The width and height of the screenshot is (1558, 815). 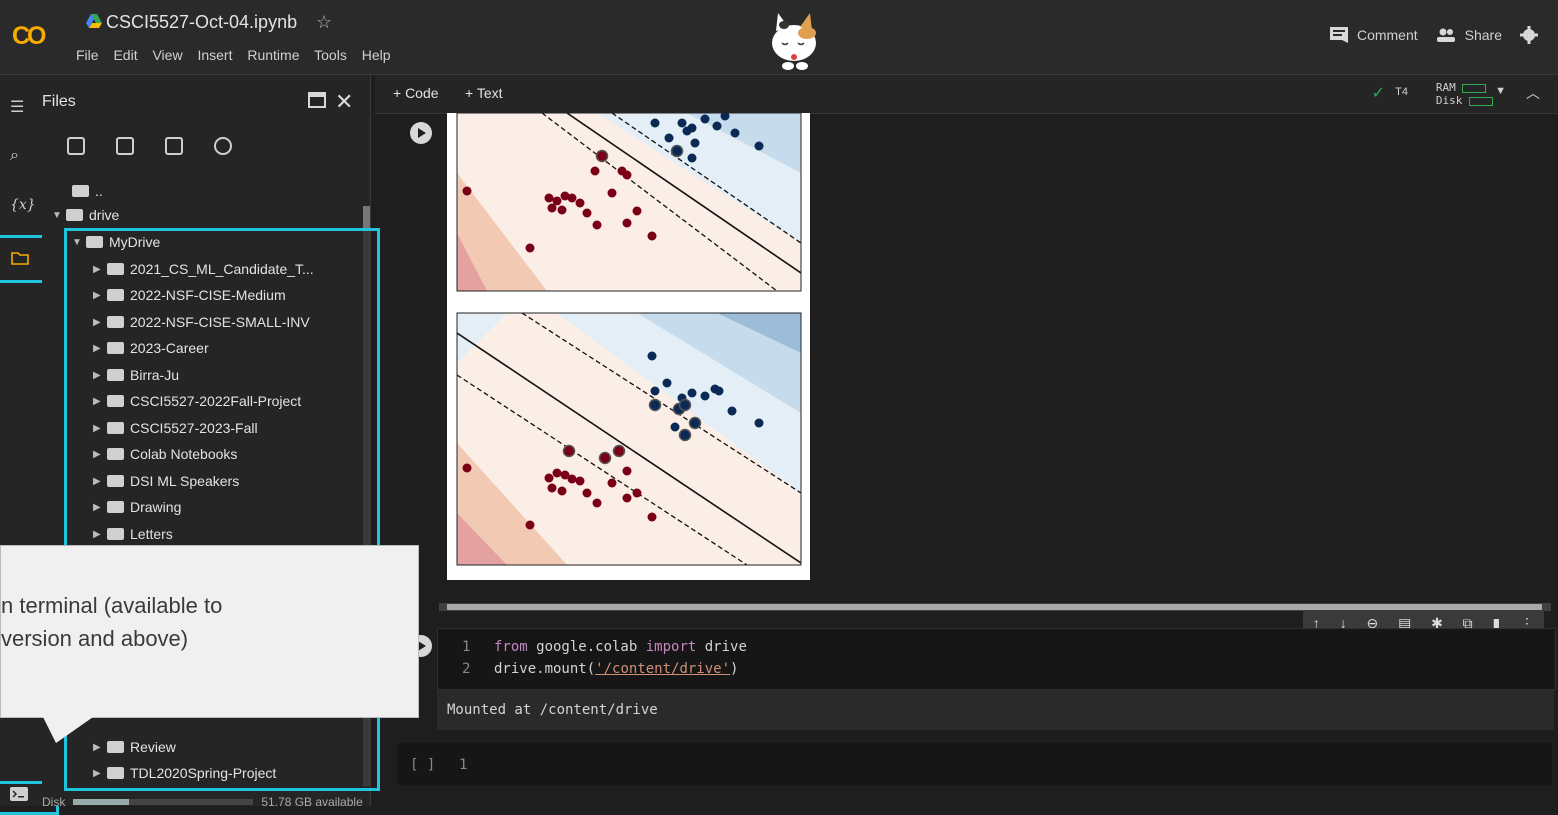 What do you see at coordinates (421, 133) in the screenshot?
I see `run-cell-button` at bounding box center [421, 133].